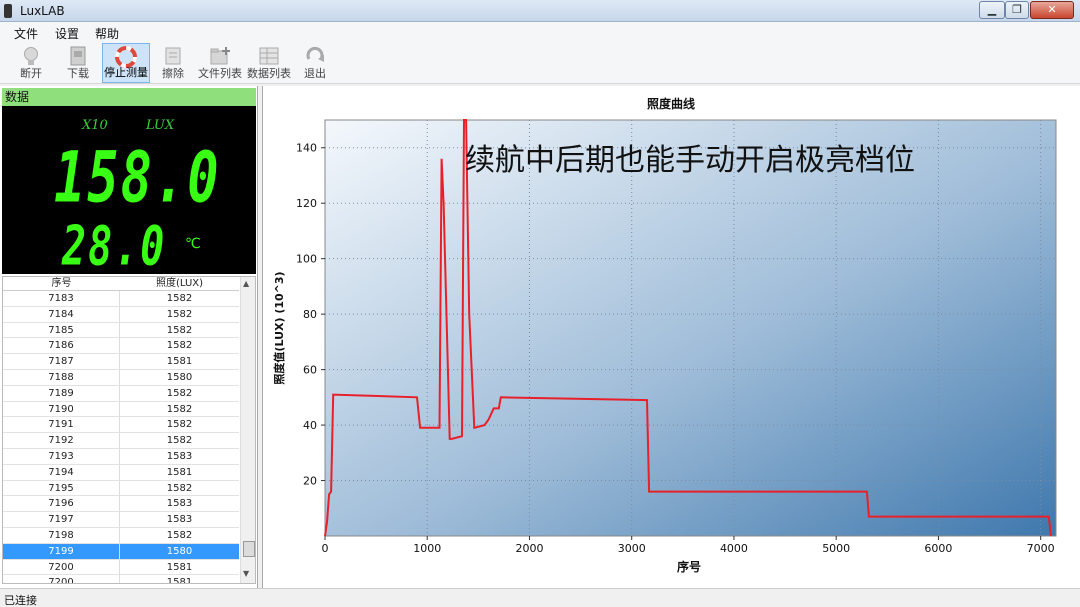 The width and height of the screenshot is (1080, 607). Describe the element at coordinates (121, 314) in the screenshot. I see `table-row: 7184 1582` at that location.